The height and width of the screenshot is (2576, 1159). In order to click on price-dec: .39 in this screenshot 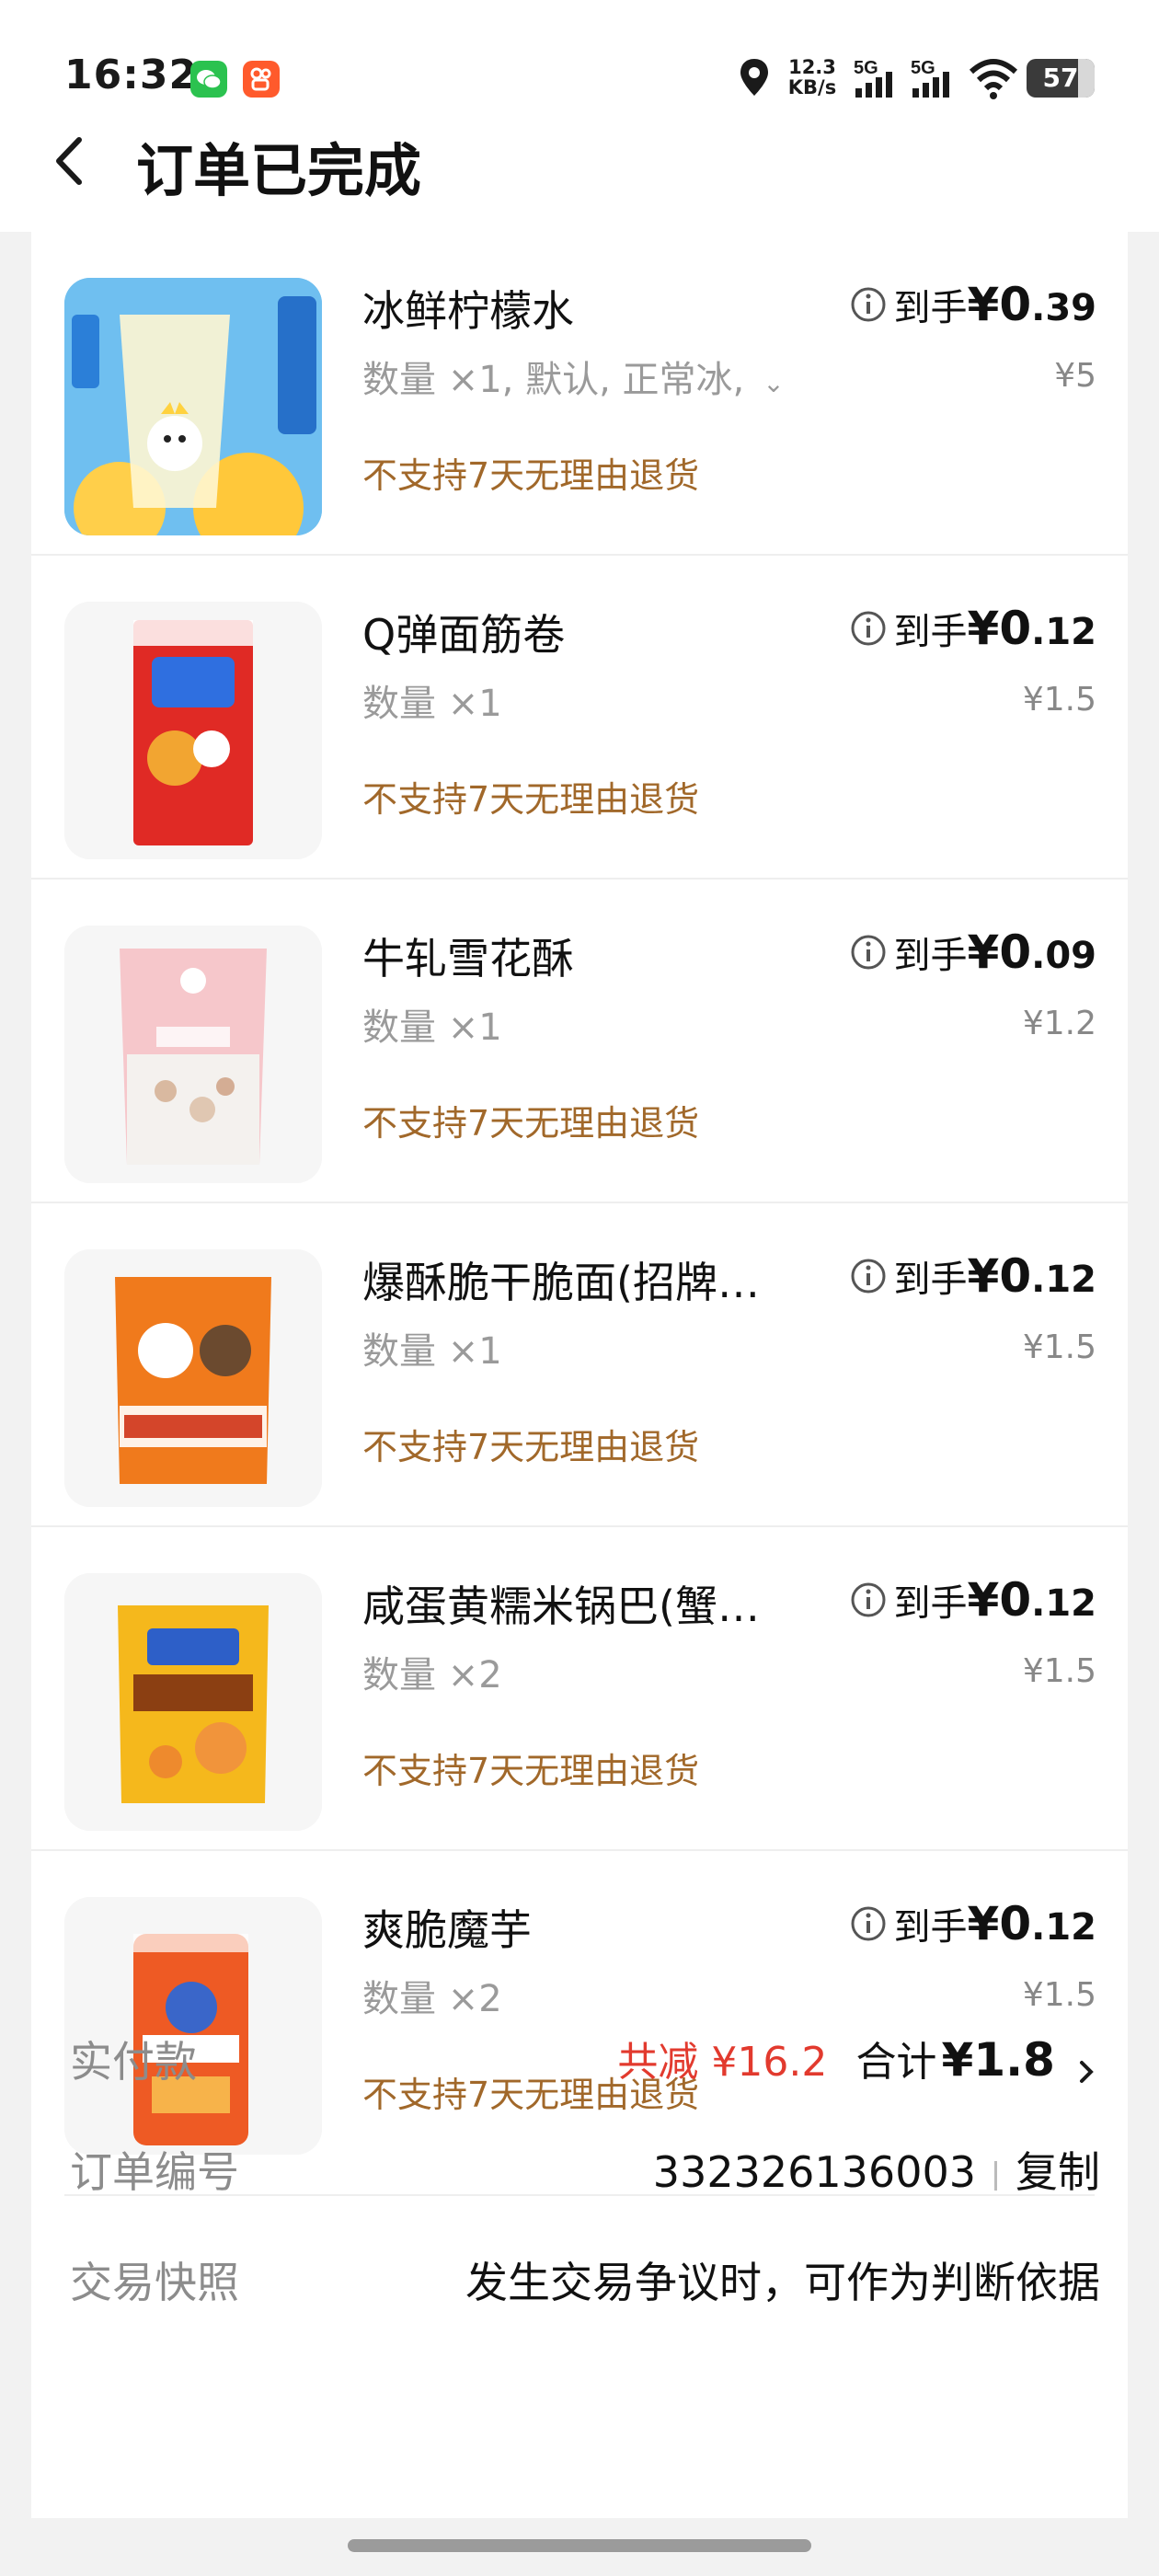, I will do `click(1063, 308)`.